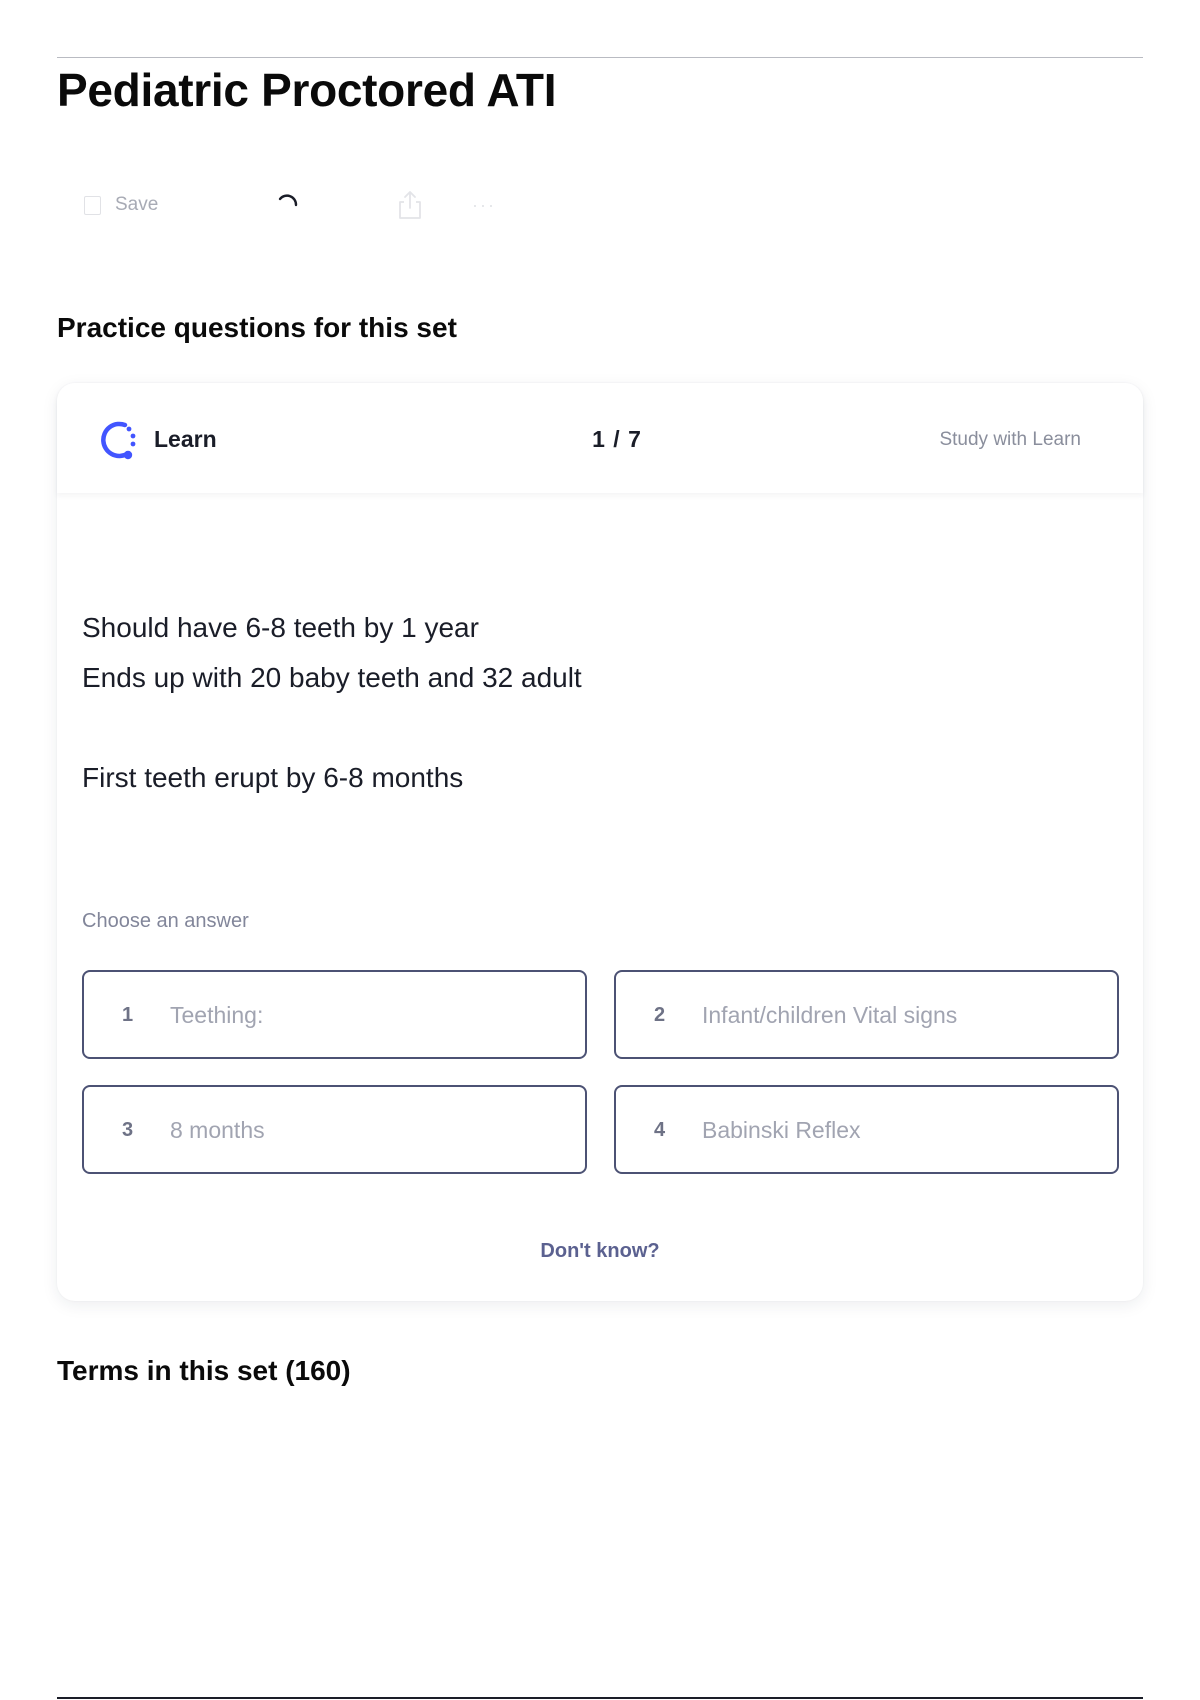 The image size is (1200, 1700). I want to click on answer-option-1: 1 Teething:, so click(334, 1014).